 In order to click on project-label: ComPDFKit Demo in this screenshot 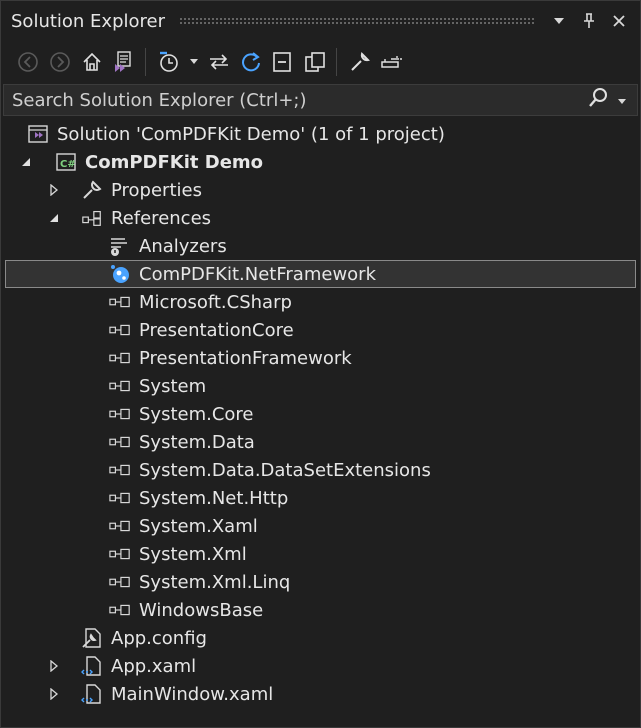, I will do `click(174, 162)`.